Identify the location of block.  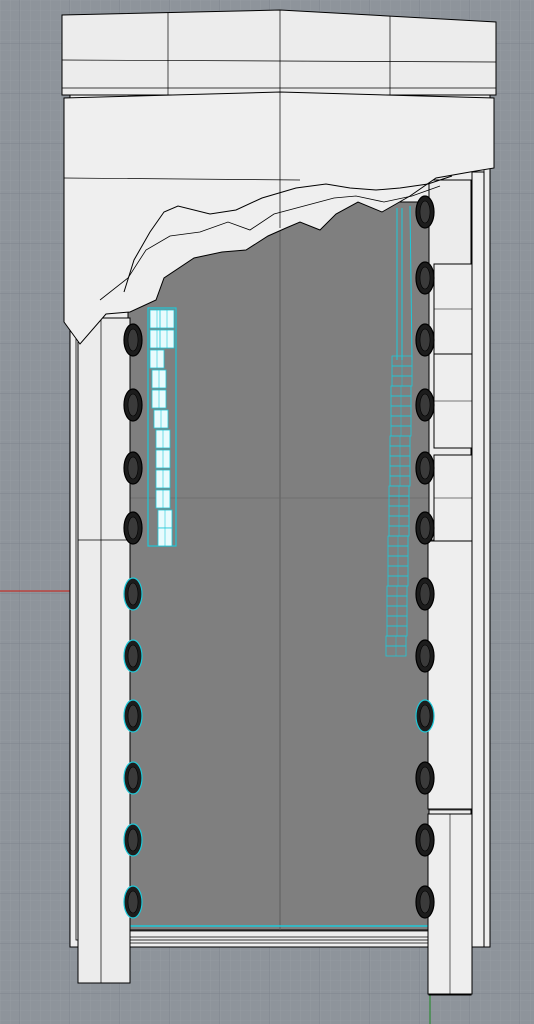
(450, 675).